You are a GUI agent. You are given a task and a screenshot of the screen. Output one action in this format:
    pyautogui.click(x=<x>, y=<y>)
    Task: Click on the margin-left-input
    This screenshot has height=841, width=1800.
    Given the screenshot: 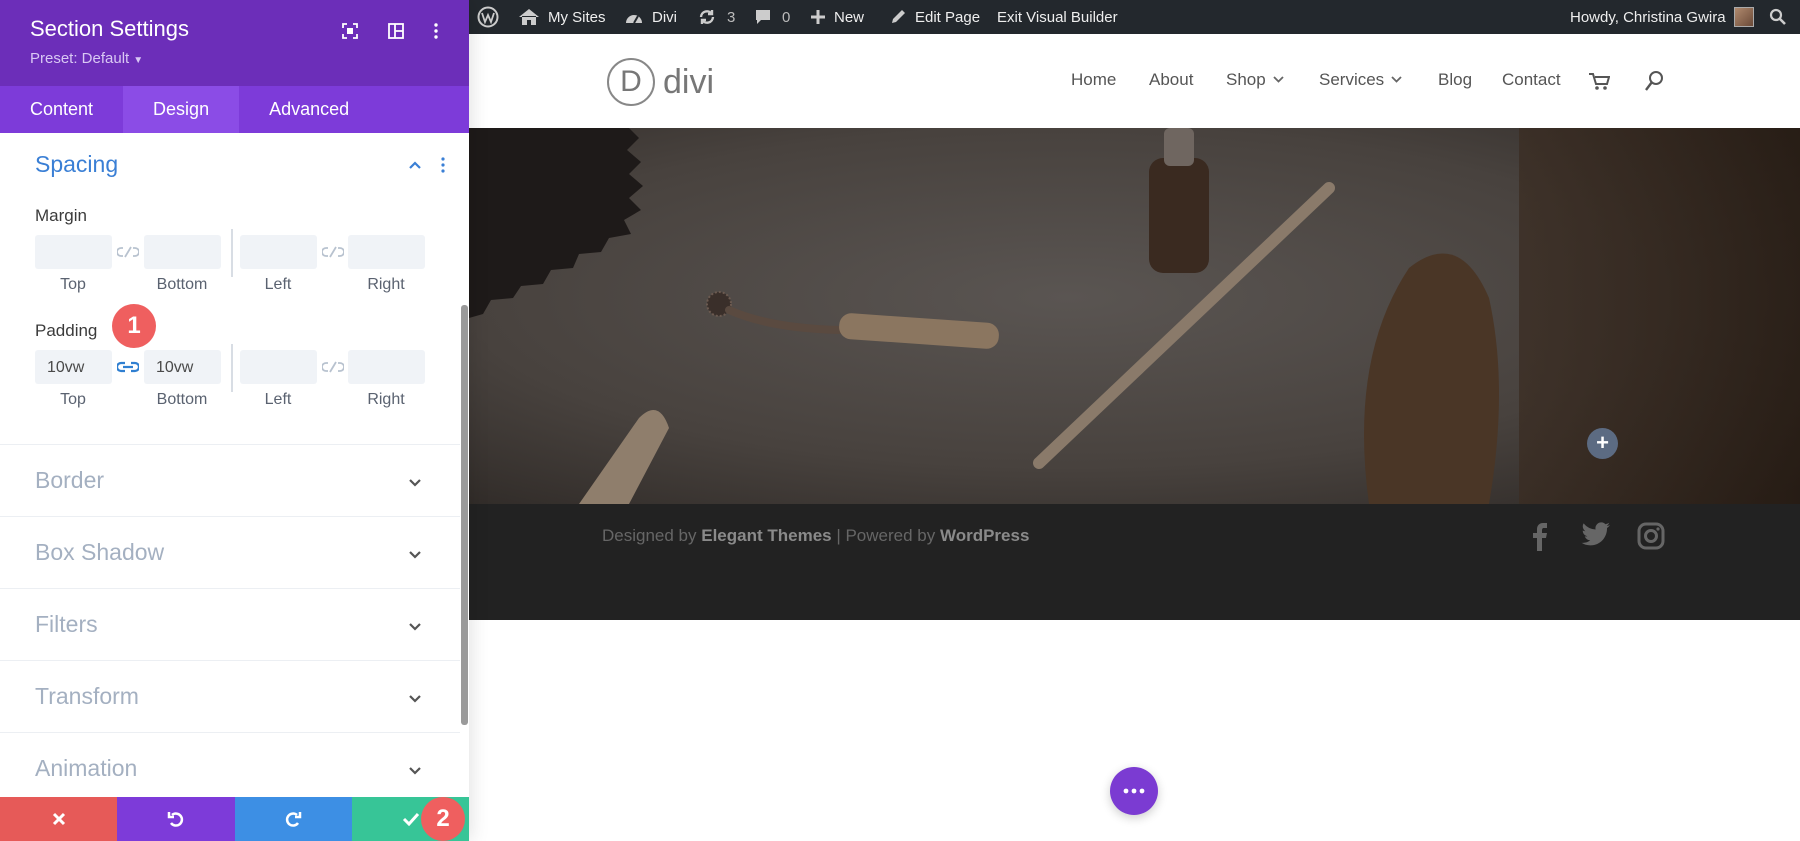 What is the action you would take?
    pyautogui.click(x=278, y=252)
    